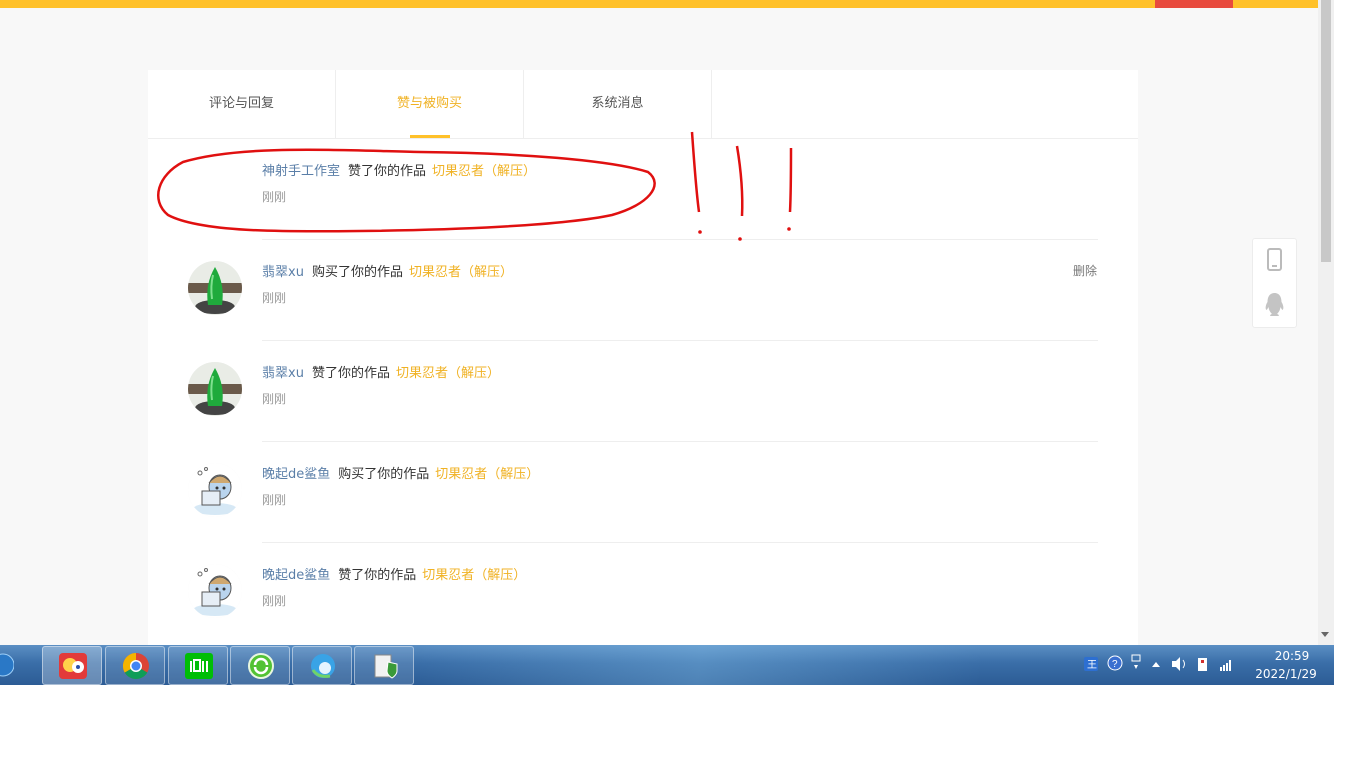 This screenshot has height=768, width=1366. What do you see at coordinates (1092, 665) in the screenshot?
I see `svg-text: 王` at bounding box center [1092, 665].